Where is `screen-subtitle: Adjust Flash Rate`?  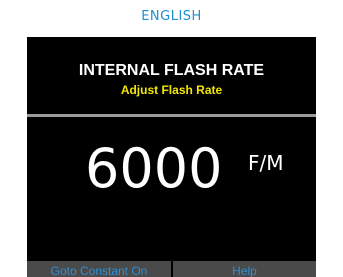
screen-subtitle: Adjust Flash Rate is located at coordinates (171, 90).